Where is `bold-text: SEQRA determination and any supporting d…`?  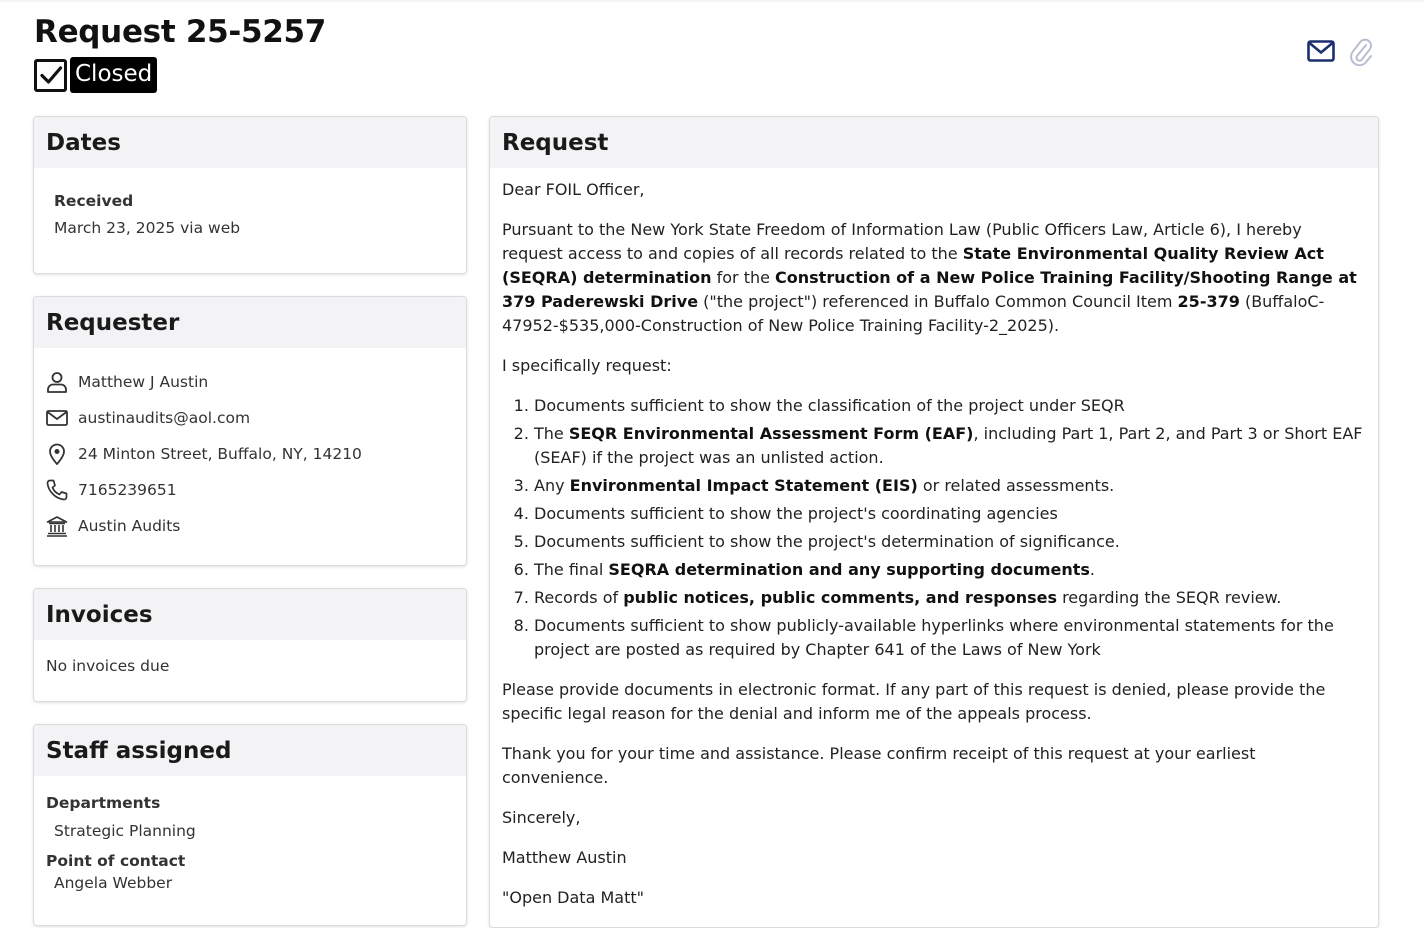 bold-text: SEQRA determination and any supporting d… is located at coordinates (849, 569).